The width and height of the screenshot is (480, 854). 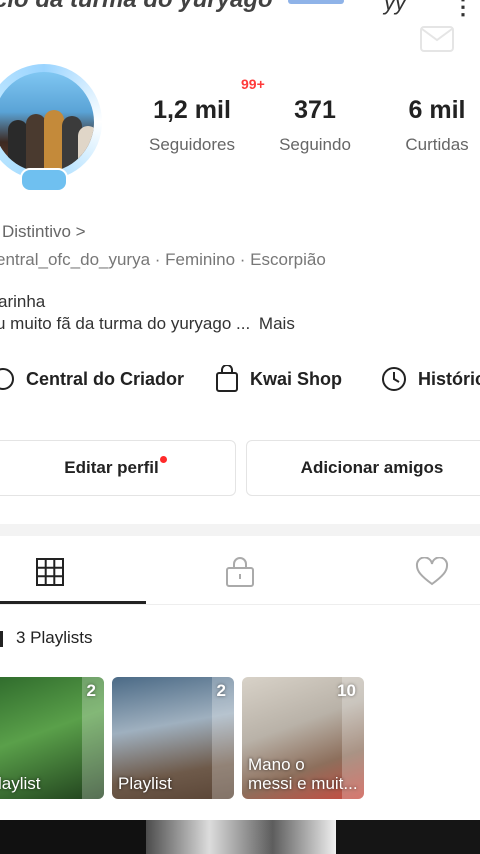 What do you see at coordinates (191, 144) in the screenshot?
I see `followers-label: Seguidores` at bounding box center [191, 144].